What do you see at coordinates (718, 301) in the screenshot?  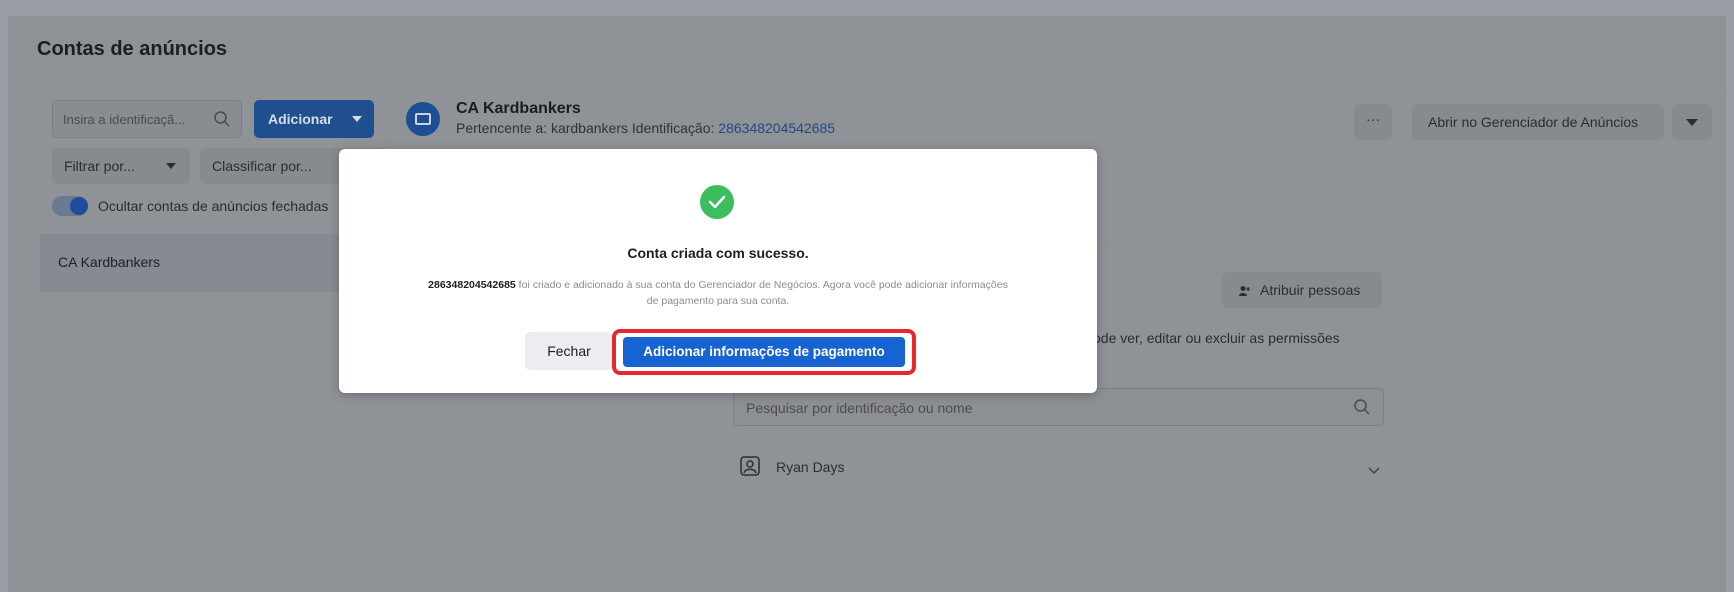 I see `dialog-message-line2: de pagamento para sua conta.` at bounding box center [718, 301].